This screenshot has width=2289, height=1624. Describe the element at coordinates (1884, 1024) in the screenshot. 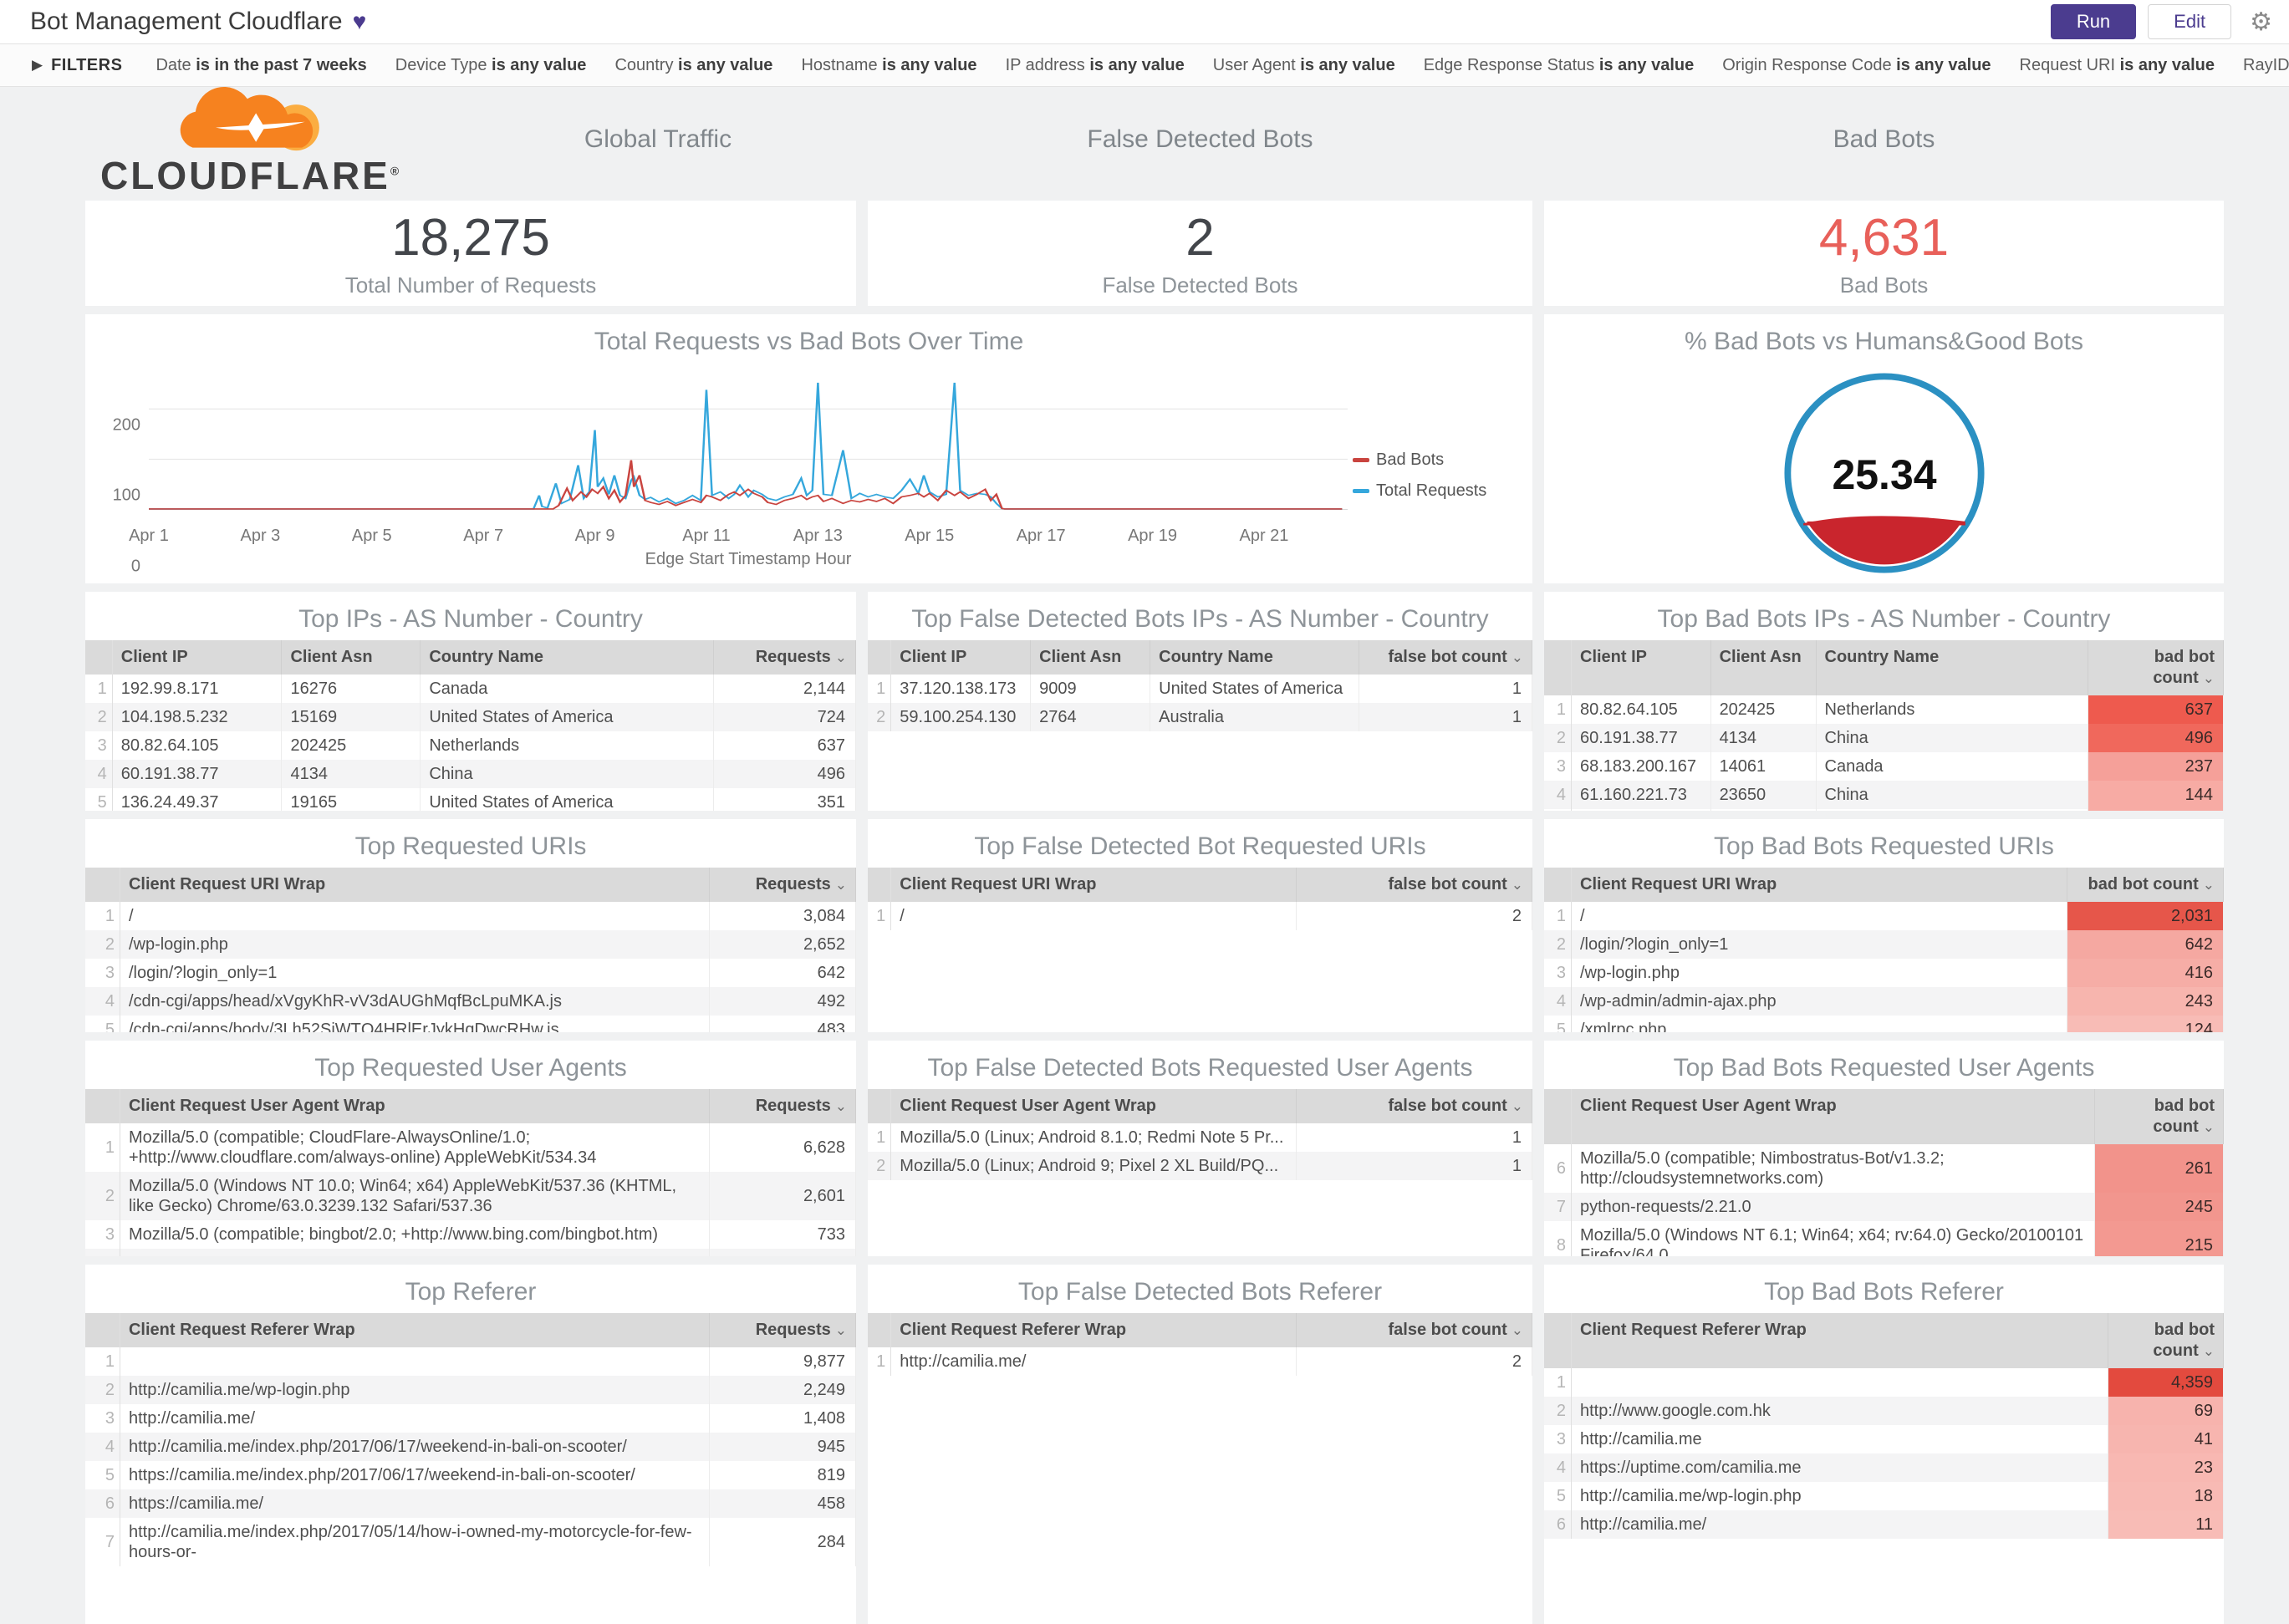

I see `table-row: 5/xmlrpc.php 124` at that location.